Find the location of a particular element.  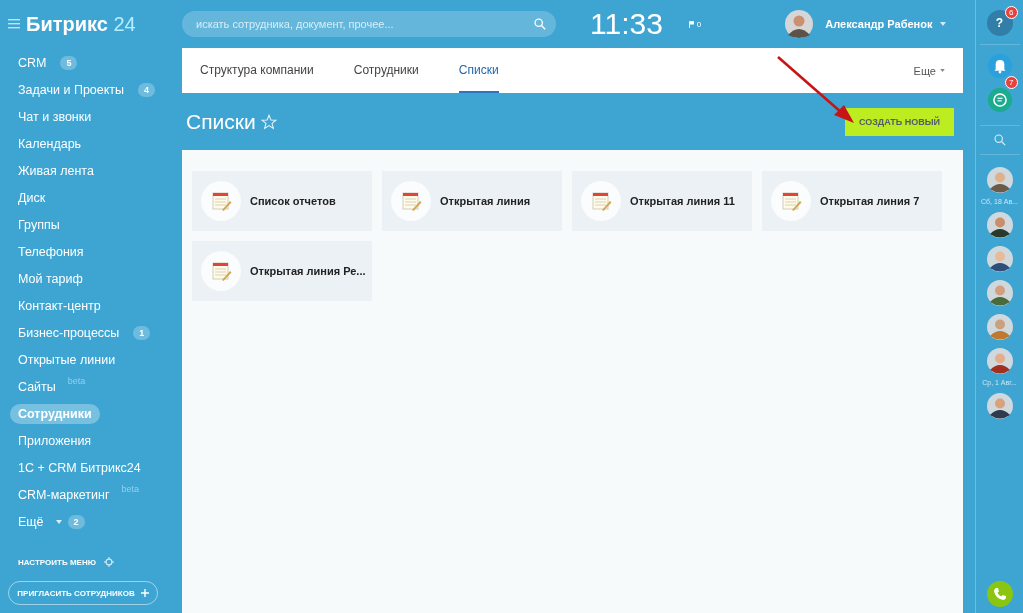

flag-count: 0 is located at coordinates (699, 24).